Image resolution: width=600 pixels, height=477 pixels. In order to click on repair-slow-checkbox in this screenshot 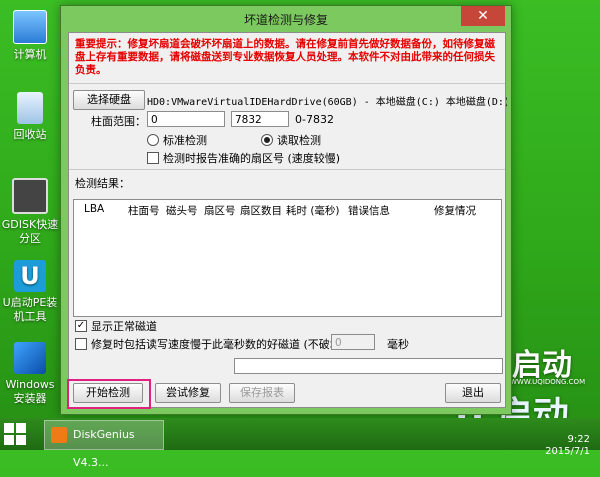, I will do `click(81, 344)`.